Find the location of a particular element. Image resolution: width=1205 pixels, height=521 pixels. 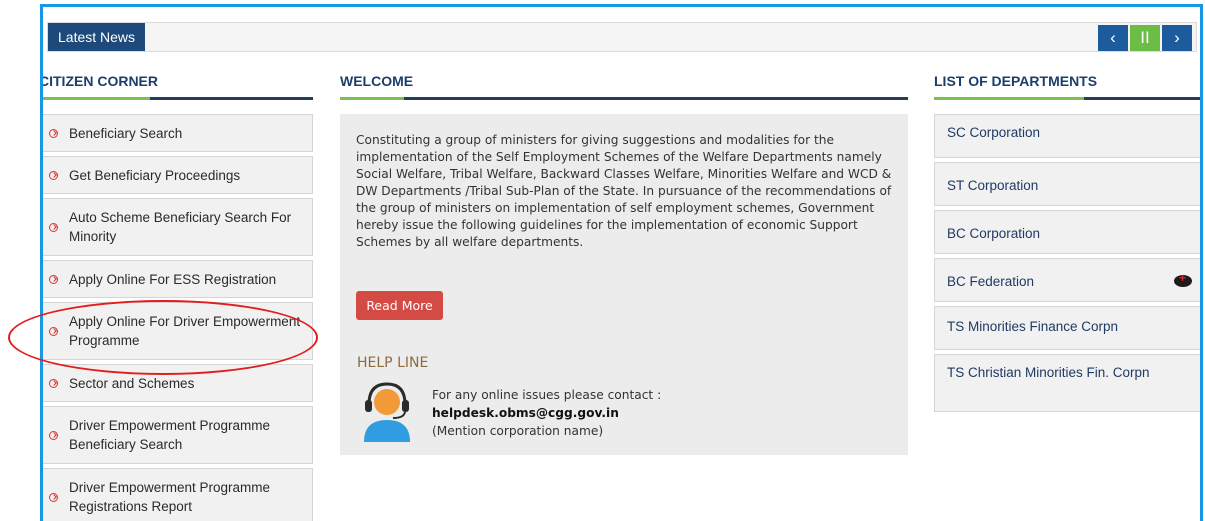

latest-news-label: Latest News is located at coordinates (97, 37).